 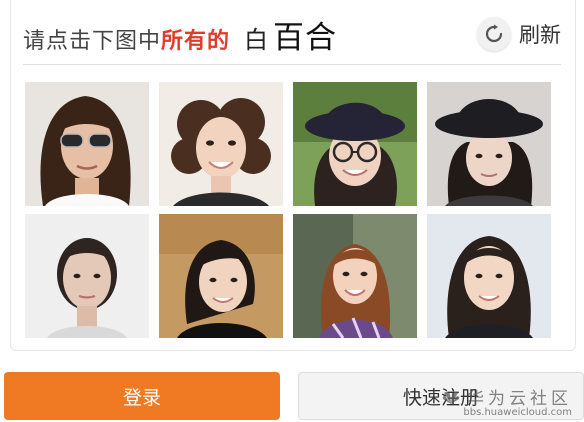 I want to click on login-button: 登录, so click(x=142, y=396).